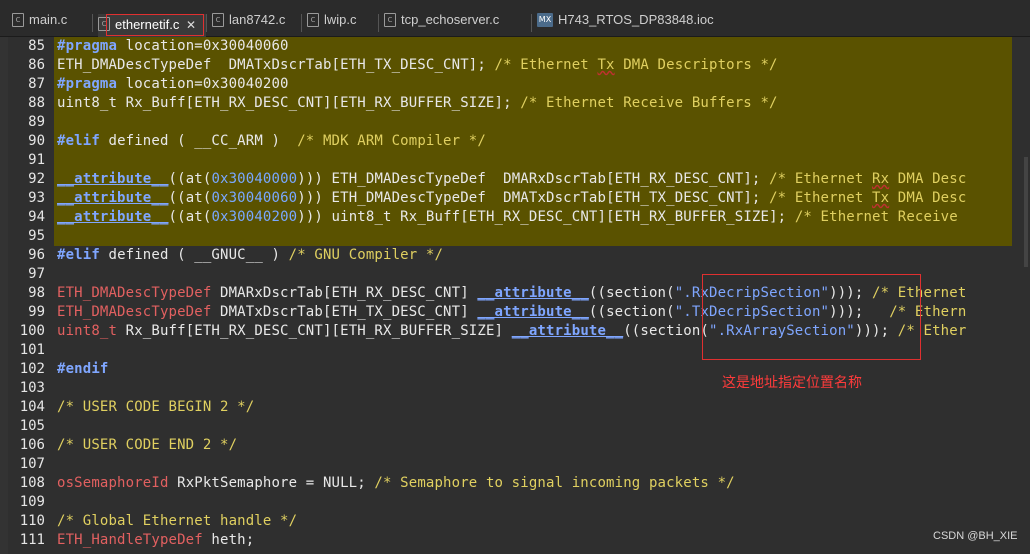  What do you see at coordinates (515, 84) in the screenshot?
I see `code-line: 87 #pragma location=0x30040200` at bounding box center [515, 84].